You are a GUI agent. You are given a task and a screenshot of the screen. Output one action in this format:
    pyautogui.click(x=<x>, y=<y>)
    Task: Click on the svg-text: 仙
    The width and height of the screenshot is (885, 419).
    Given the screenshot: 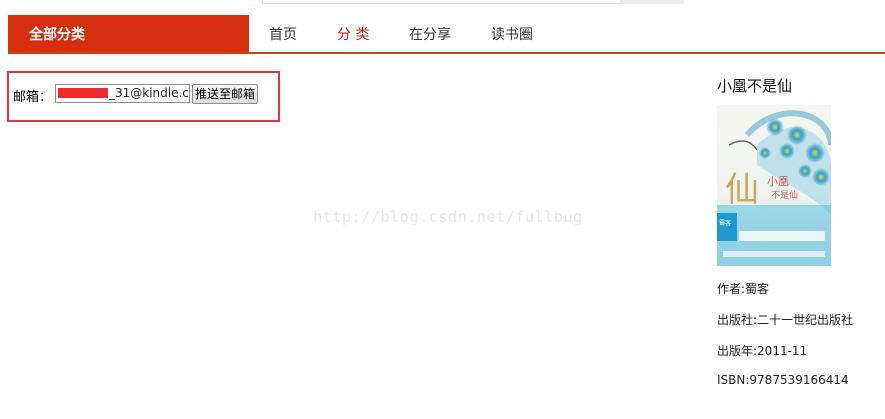 What is the action you would take?
    pyautogui.click(x=742, y=190)
    